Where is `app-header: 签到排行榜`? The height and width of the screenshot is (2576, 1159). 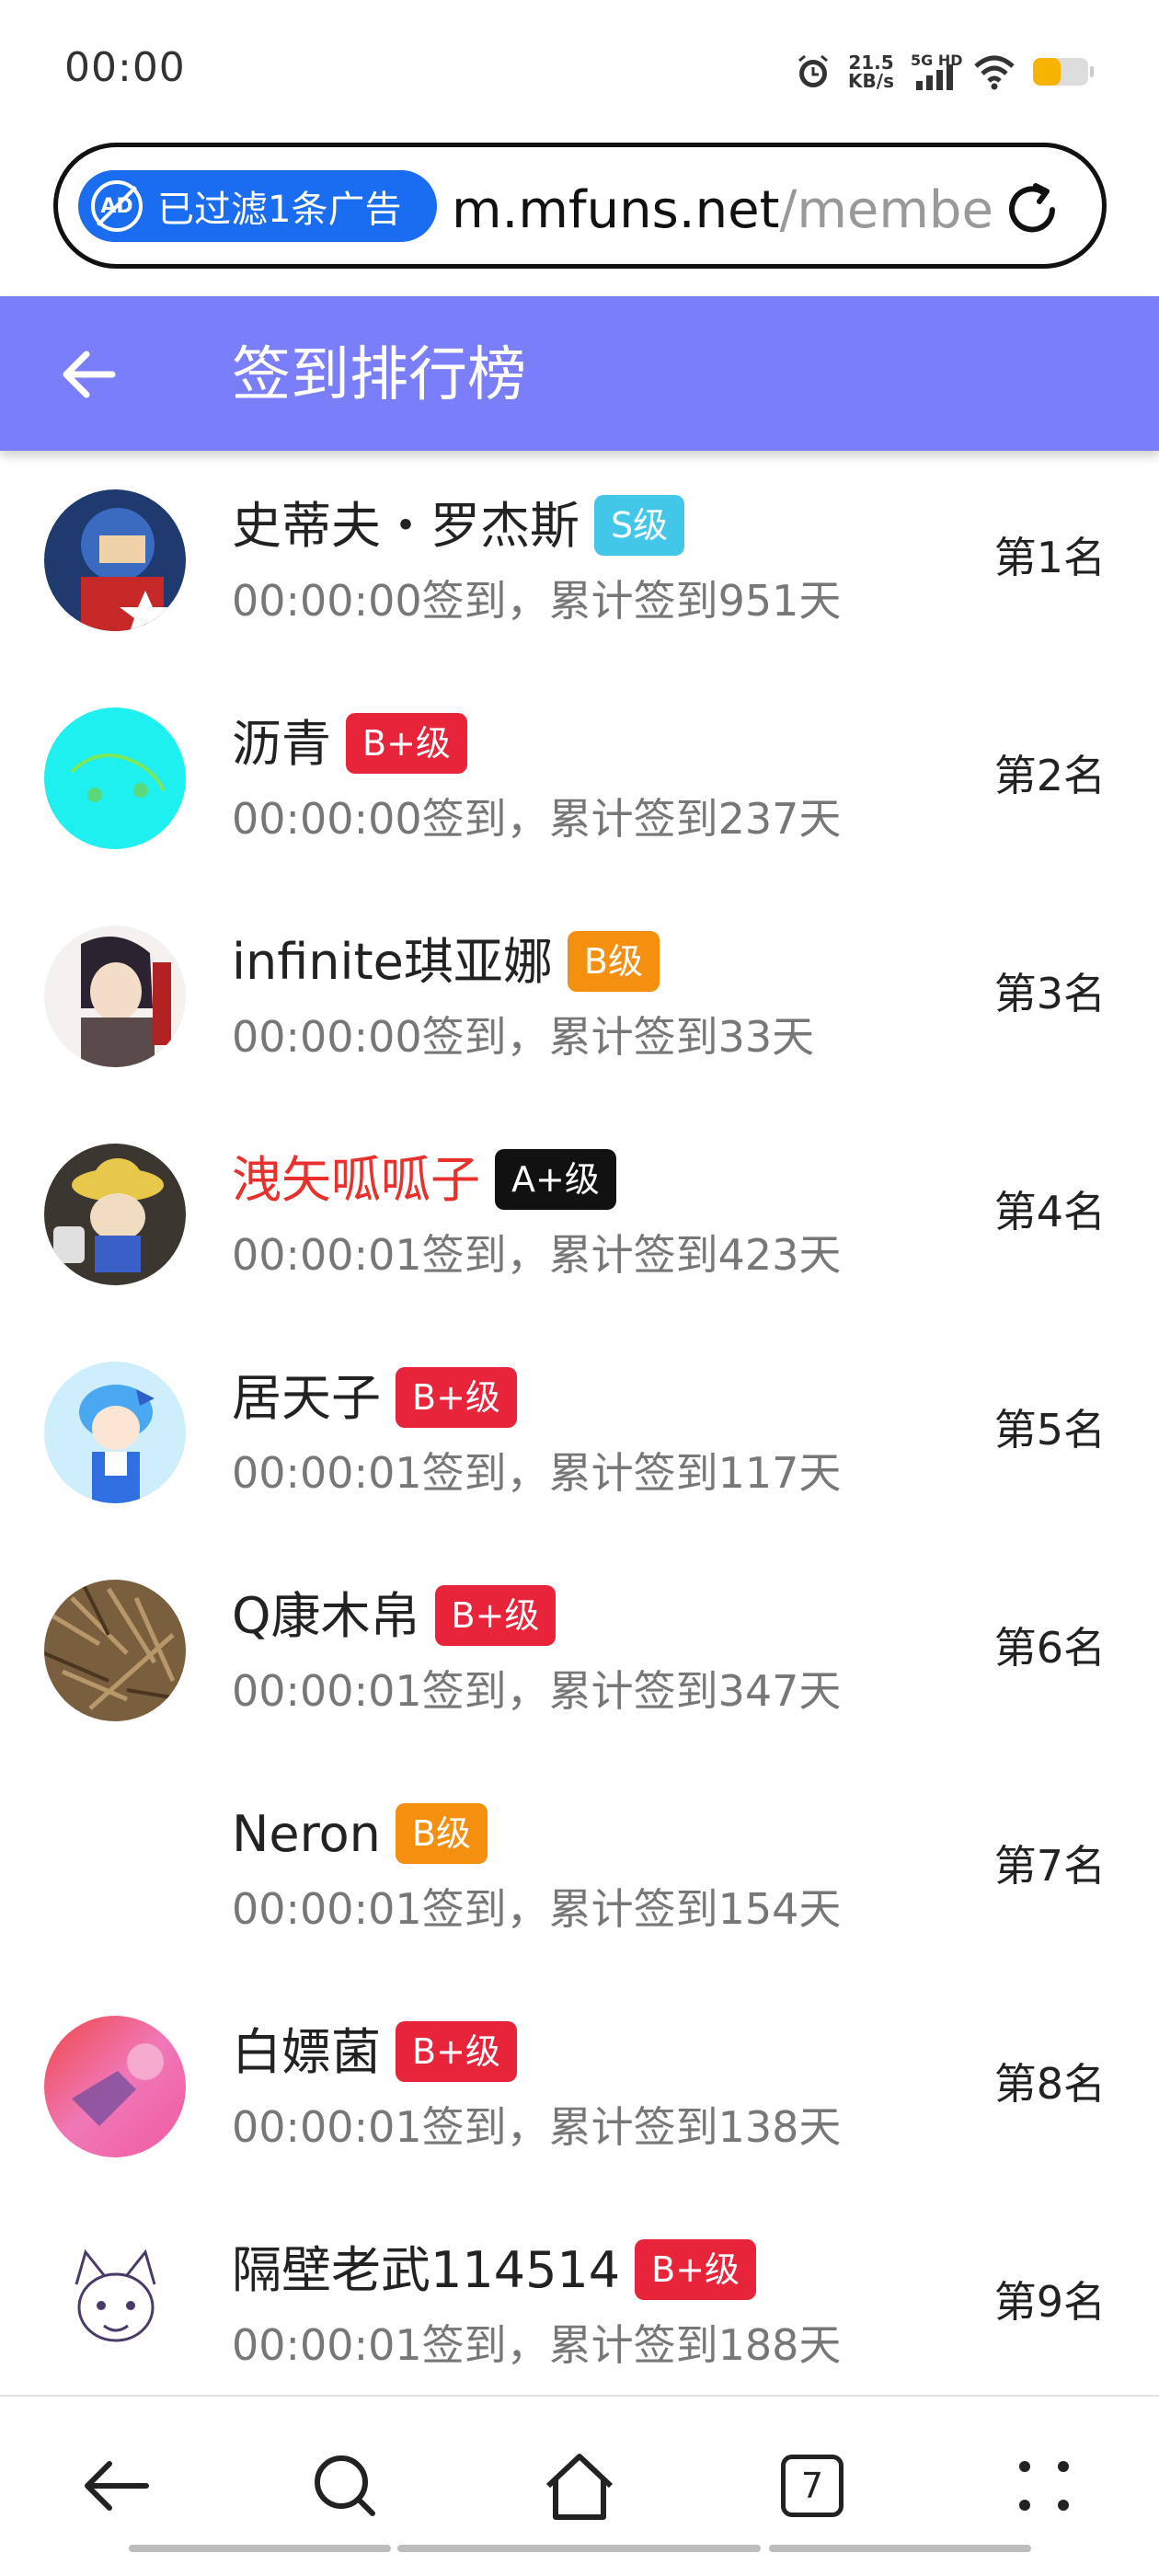
app-header: 签到排行榜 is located at coordinates (579, 373).